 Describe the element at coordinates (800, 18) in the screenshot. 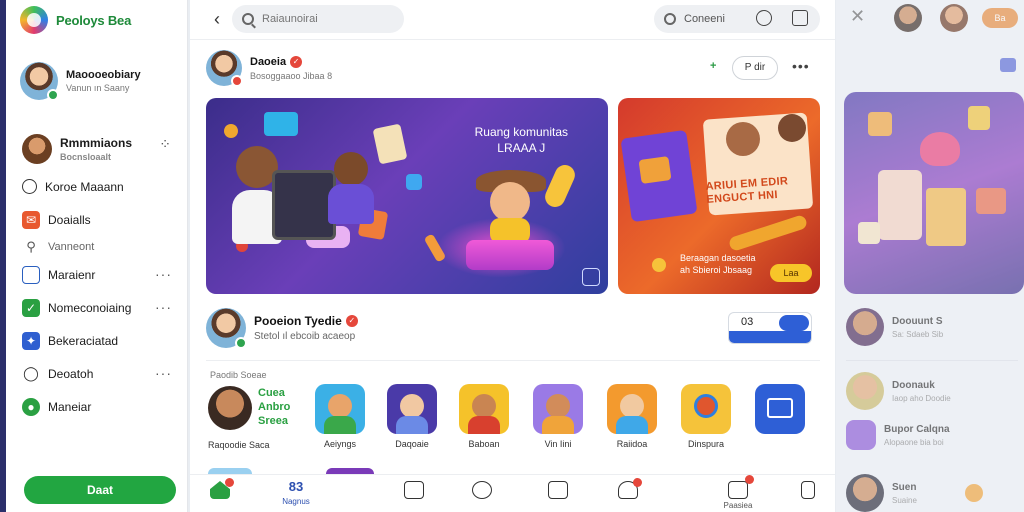

I see `expand-icon` at that location.